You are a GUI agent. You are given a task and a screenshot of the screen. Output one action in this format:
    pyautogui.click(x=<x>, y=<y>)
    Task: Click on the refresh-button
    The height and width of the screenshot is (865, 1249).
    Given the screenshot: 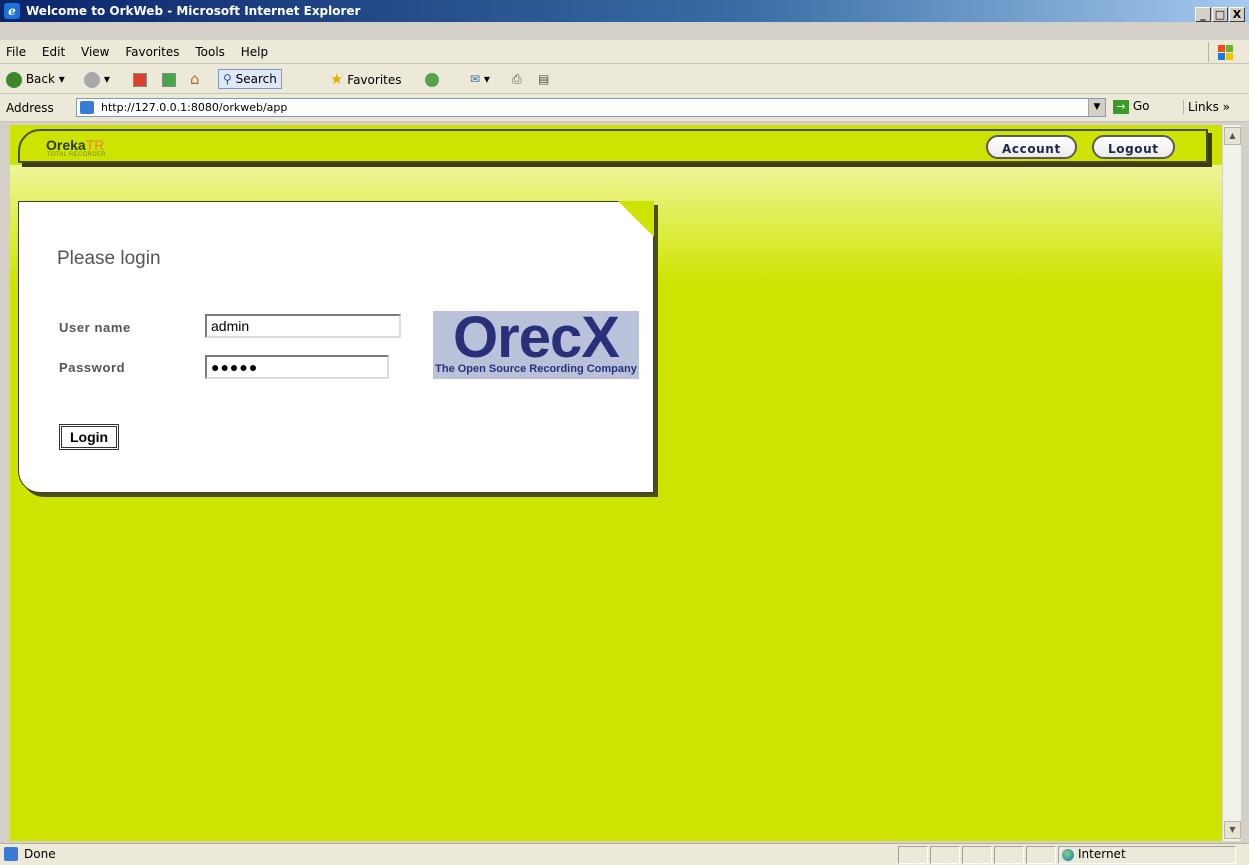 What is the action you would take?
    pyautogui.click(x=169, y=79)
    